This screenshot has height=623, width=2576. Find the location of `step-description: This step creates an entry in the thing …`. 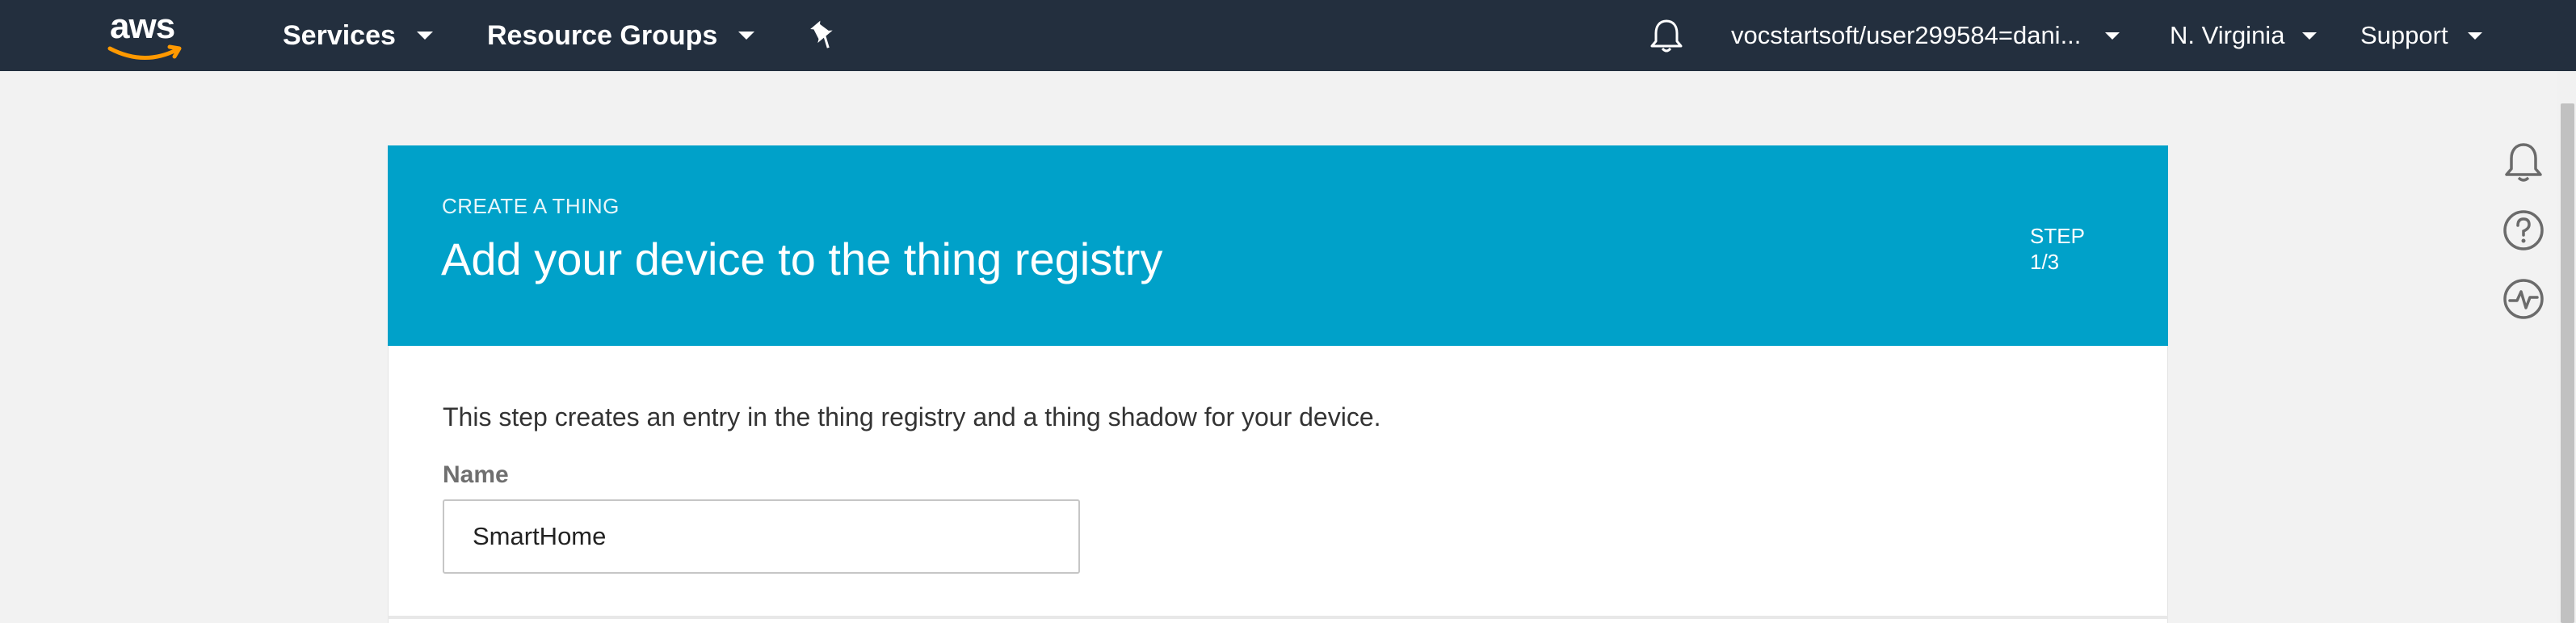

step-description: This step creates an entry in the thing … is located at coordinates (912, 417).